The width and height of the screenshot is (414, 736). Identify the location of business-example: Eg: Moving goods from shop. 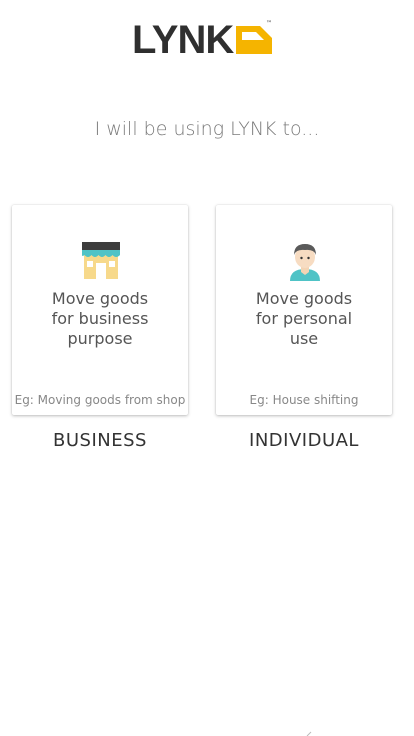
(100, 400).